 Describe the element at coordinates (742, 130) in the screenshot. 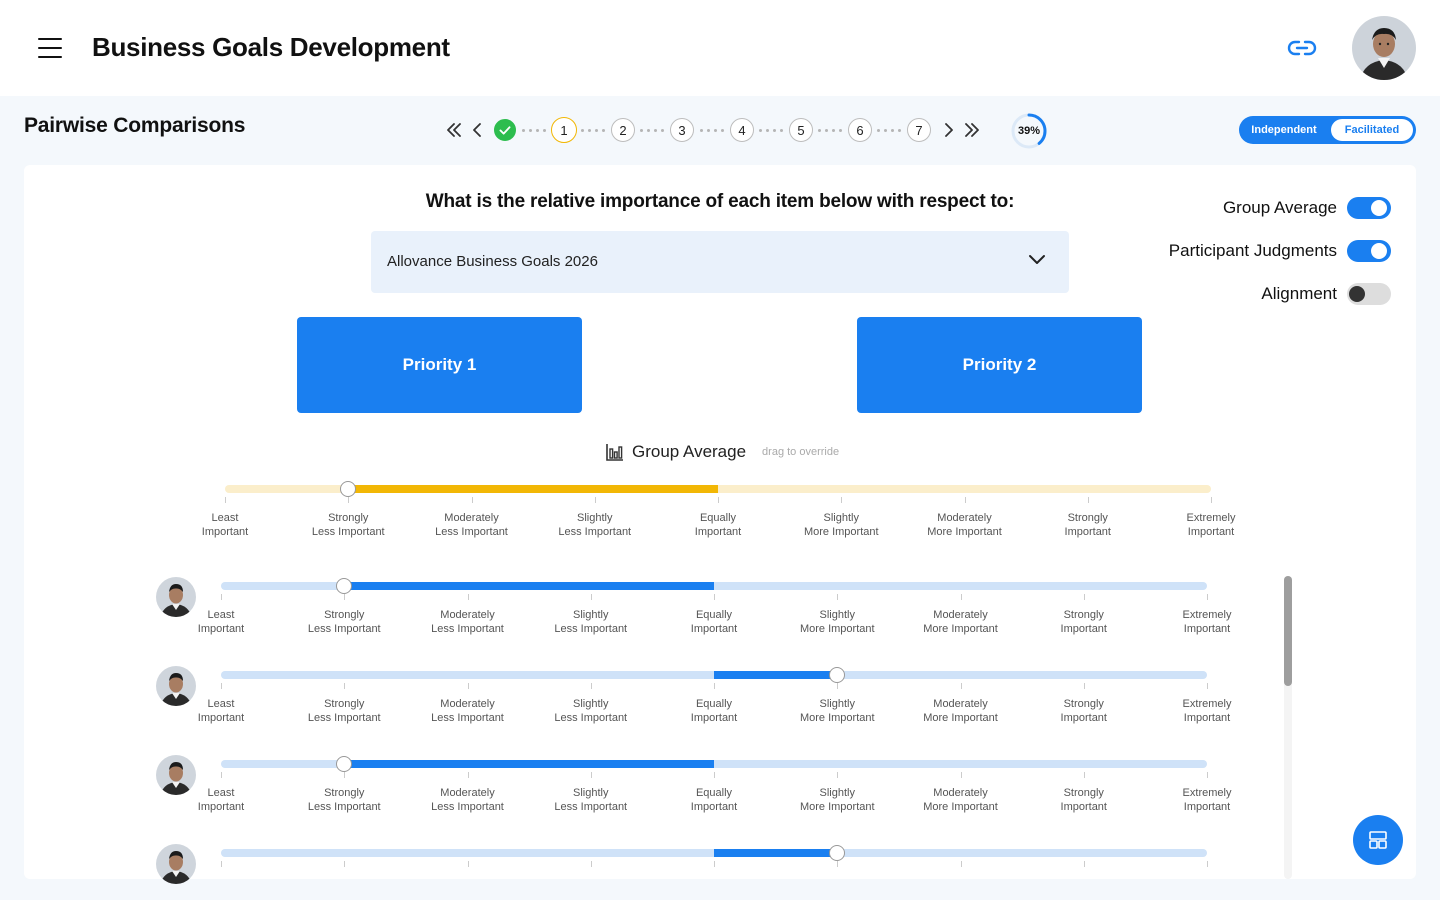

I see `step-4: 4` at that location.